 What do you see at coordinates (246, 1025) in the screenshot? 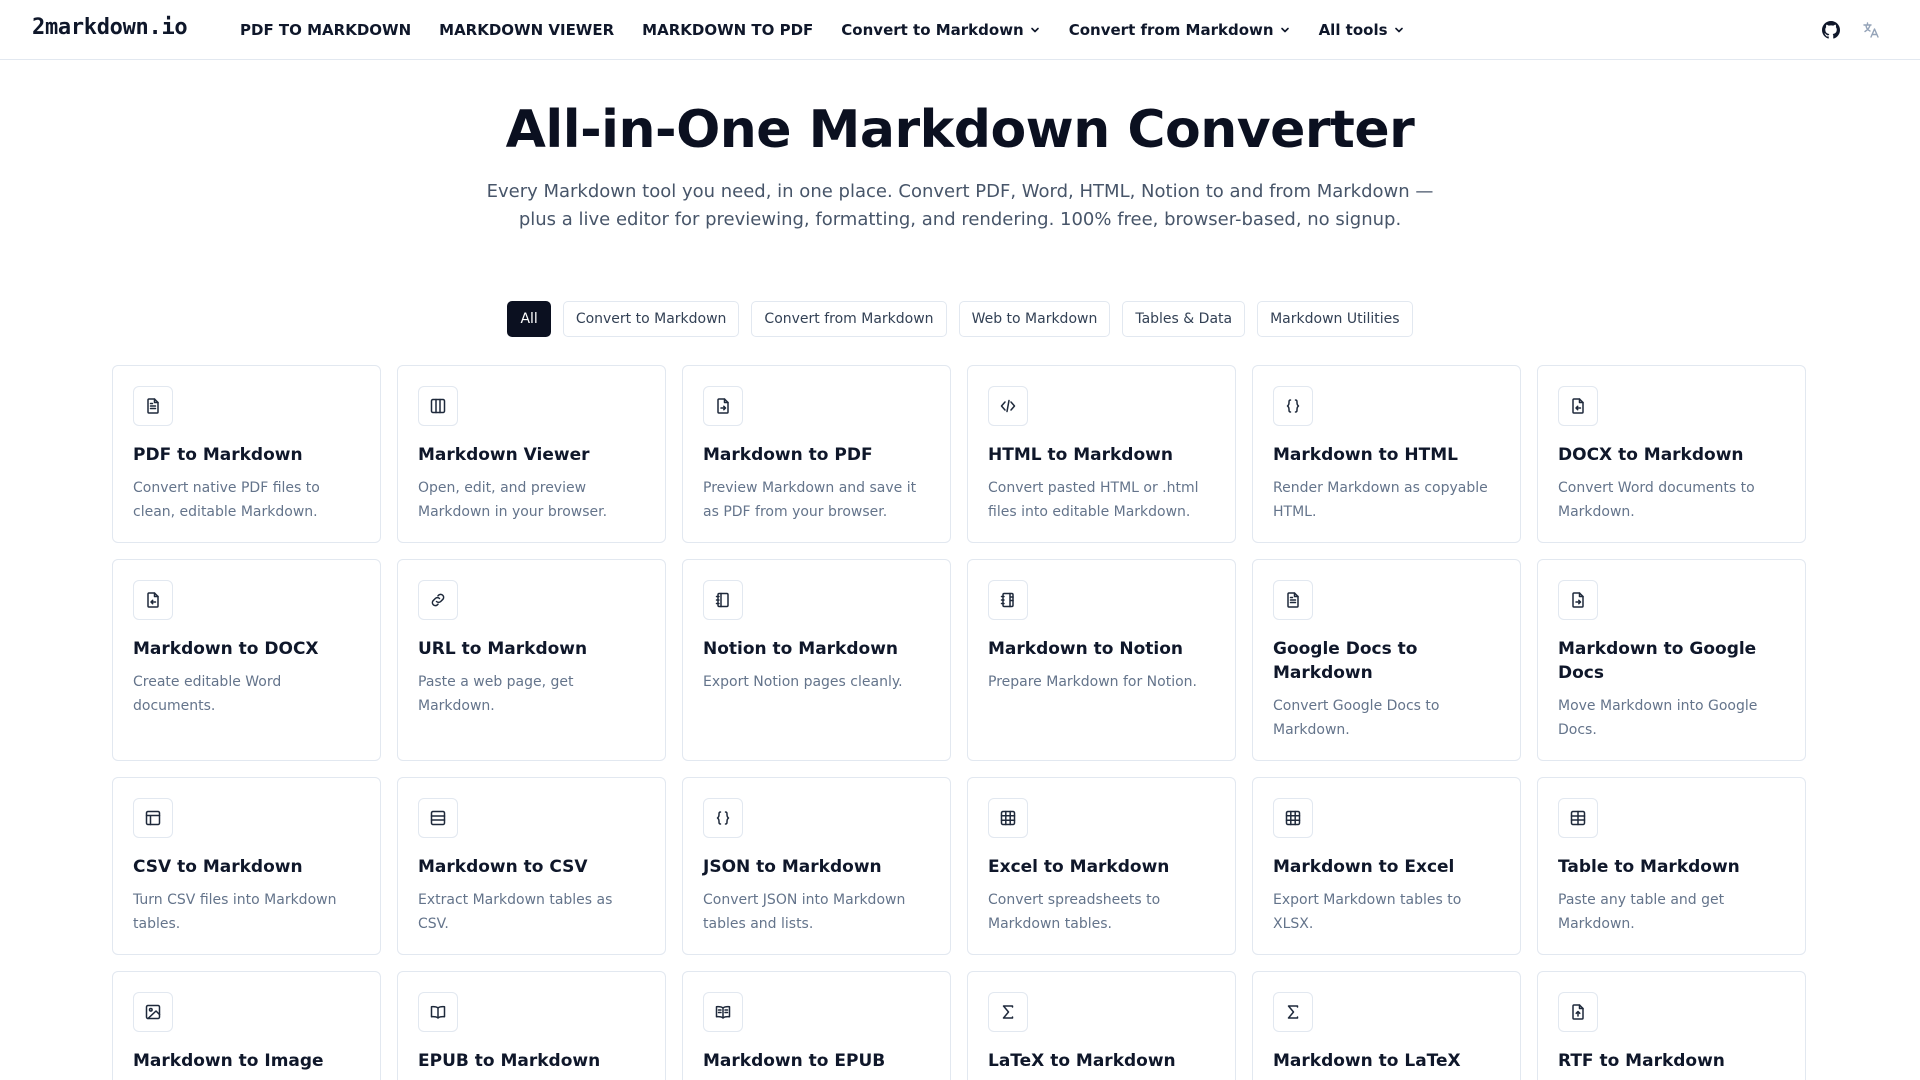
I see `tool-card: Markdown to Image` at bounding box center [246, 1025].